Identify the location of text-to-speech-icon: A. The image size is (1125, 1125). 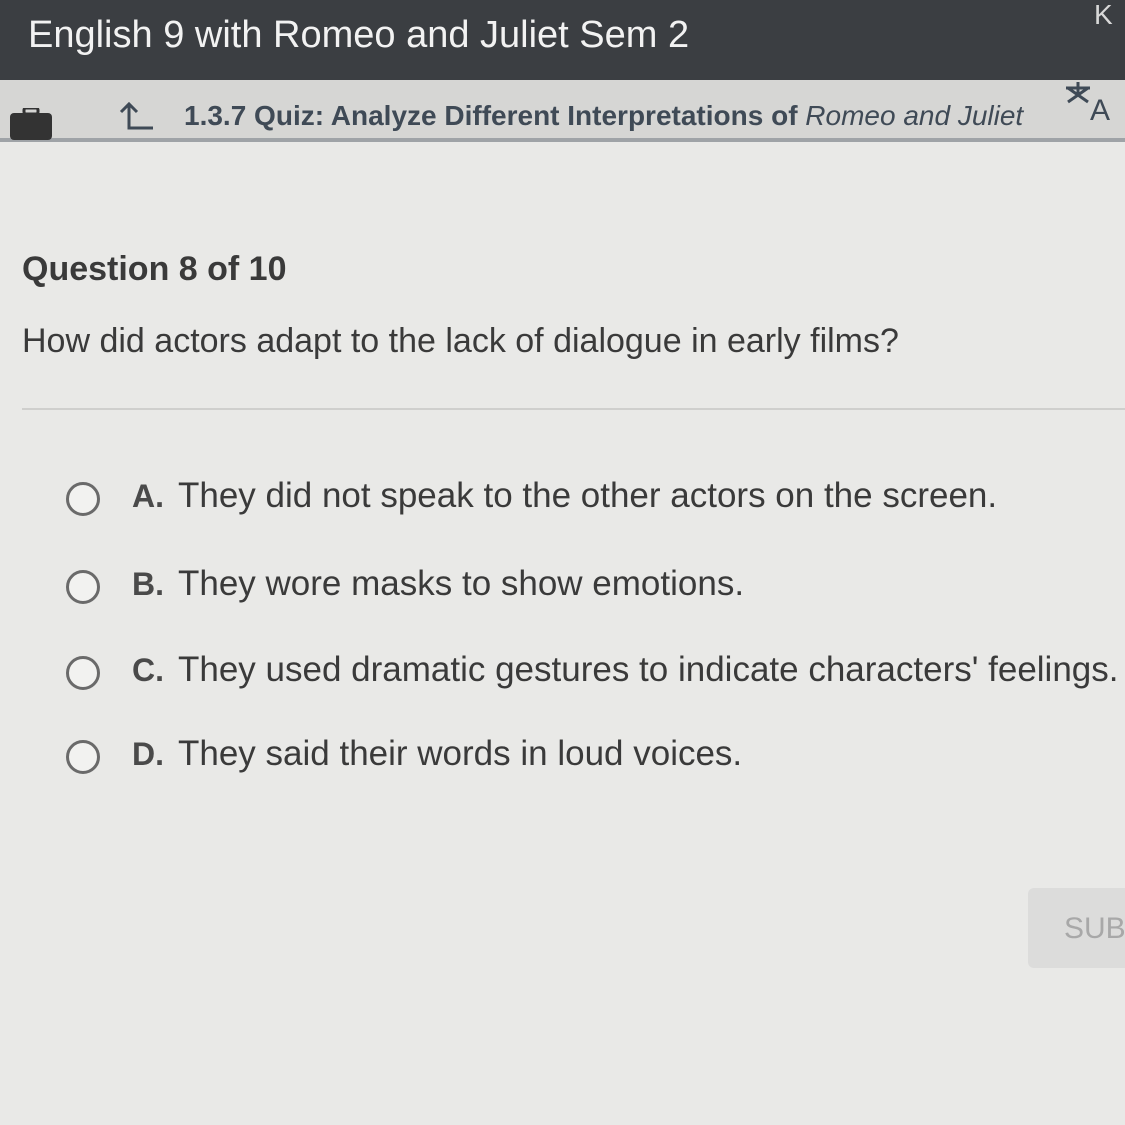
(1088, 104).